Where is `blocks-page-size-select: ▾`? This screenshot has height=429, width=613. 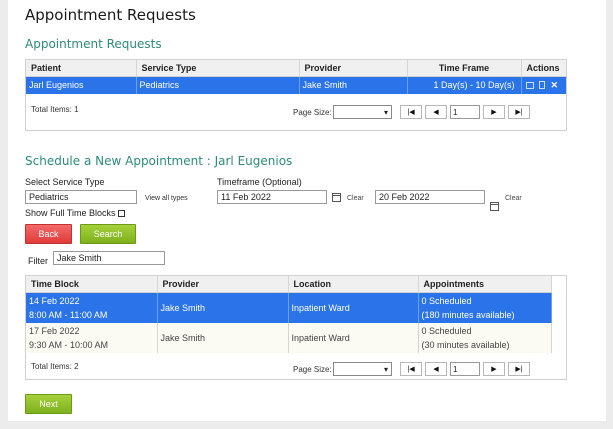
blocks-page-size-select: ▾ is located at coordinates (362, 369).